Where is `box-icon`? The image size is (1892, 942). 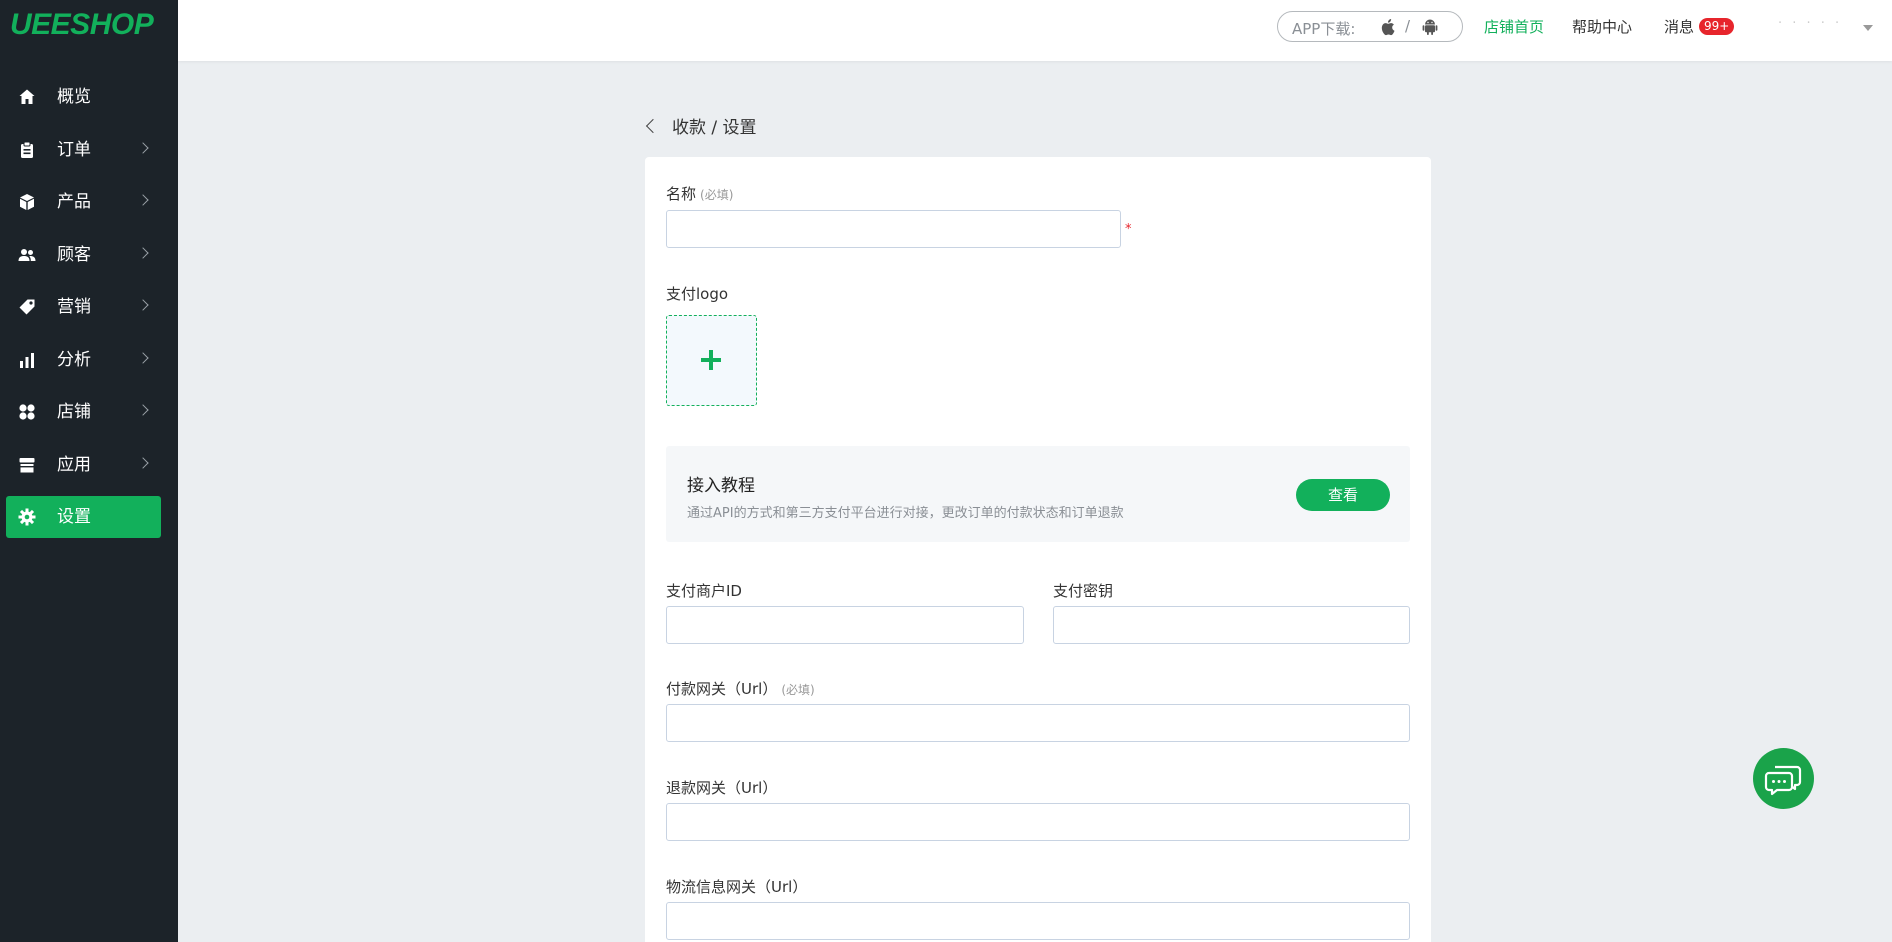
box-icon is located at coordinates (27, 202).